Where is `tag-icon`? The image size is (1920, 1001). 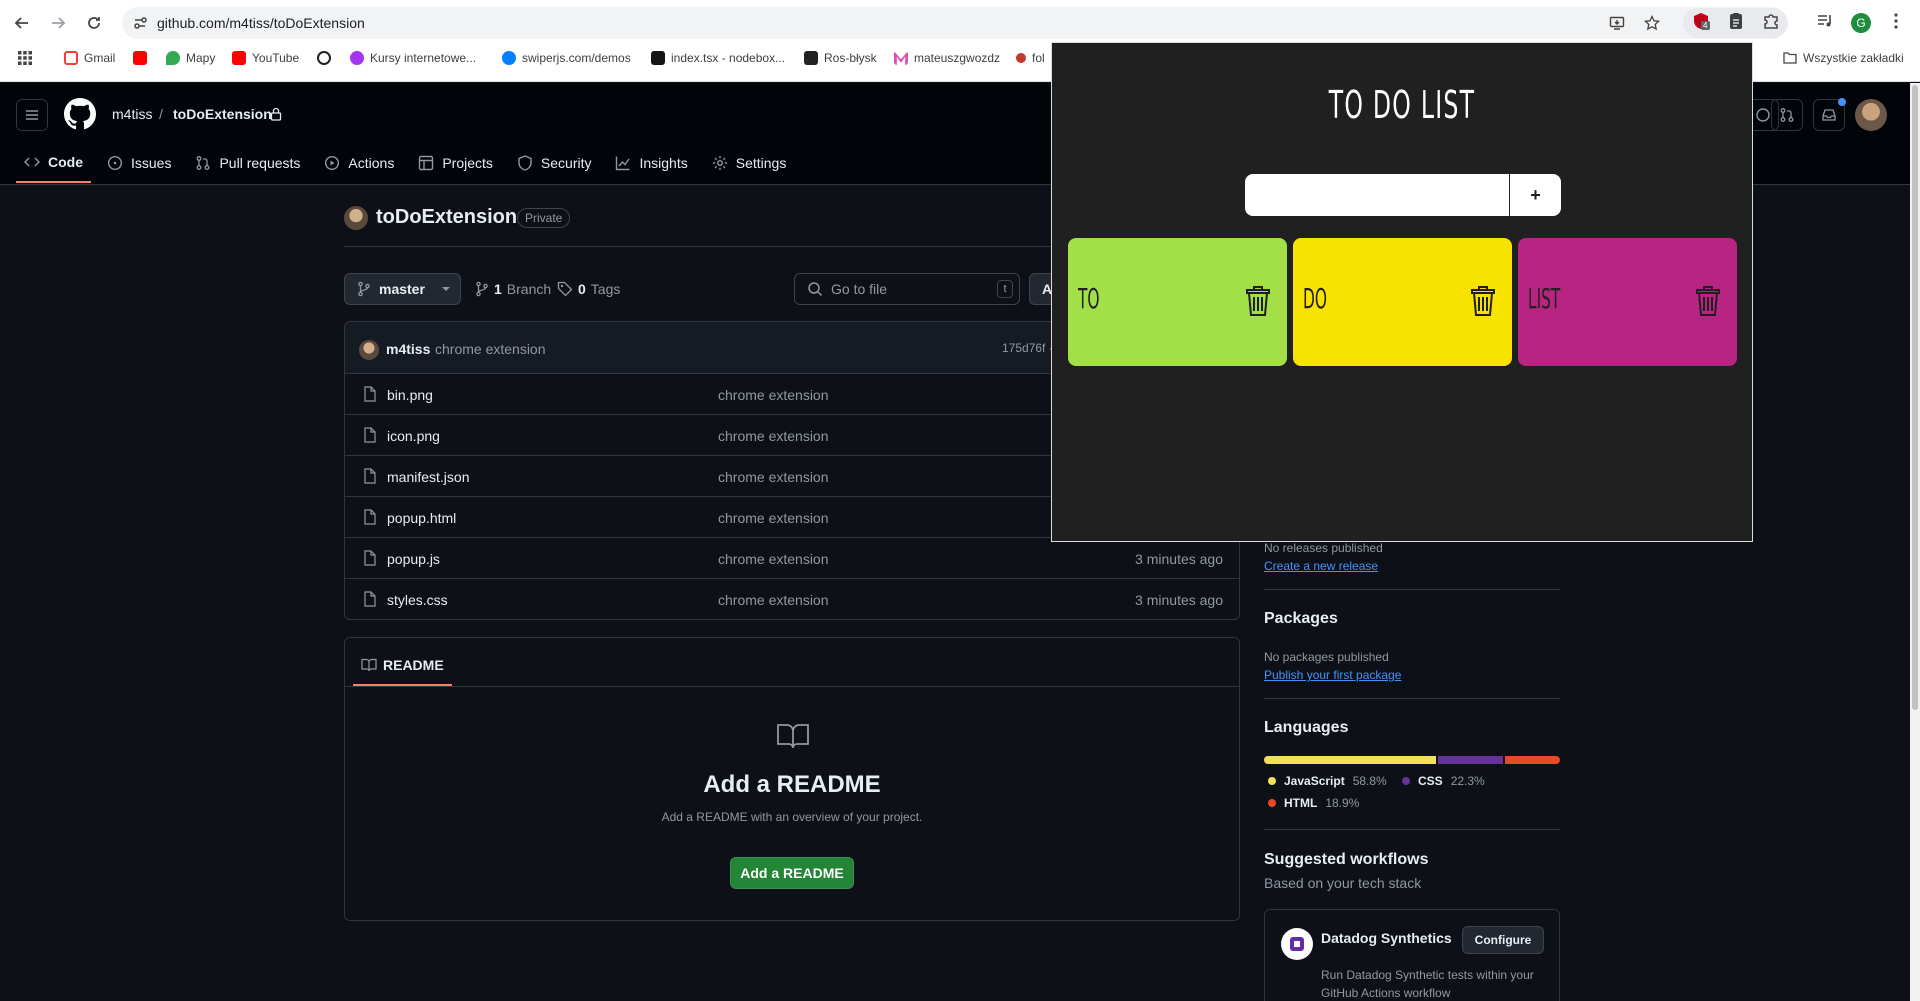
tag-icon is located at coordinates (565, 289).